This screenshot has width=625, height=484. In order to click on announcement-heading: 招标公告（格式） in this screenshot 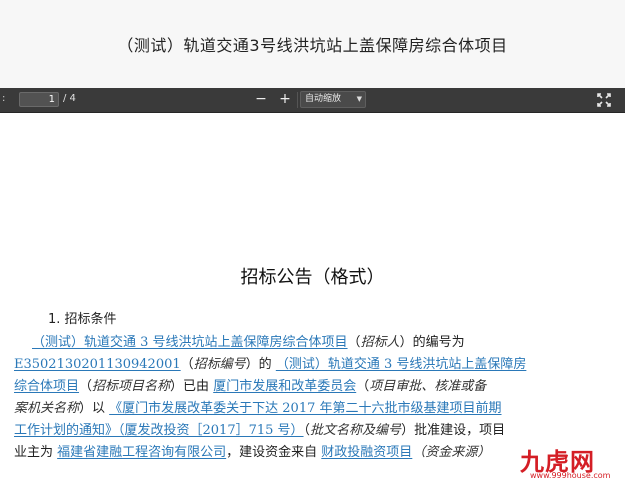, I will do `click(312, 277)`.